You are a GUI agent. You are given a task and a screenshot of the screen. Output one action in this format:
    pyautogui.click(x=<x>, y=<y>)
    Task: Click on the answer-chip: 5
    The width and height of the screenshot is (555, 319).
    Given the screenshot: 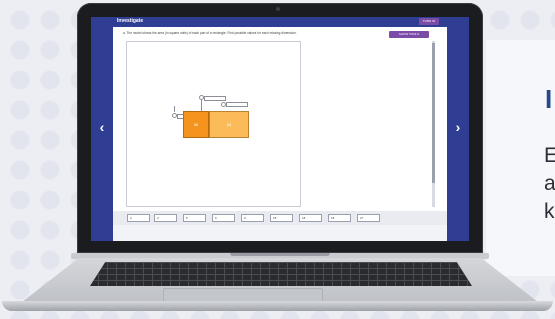 What is the action you would take?
    pyautogui.click(x=194, y=218)
    